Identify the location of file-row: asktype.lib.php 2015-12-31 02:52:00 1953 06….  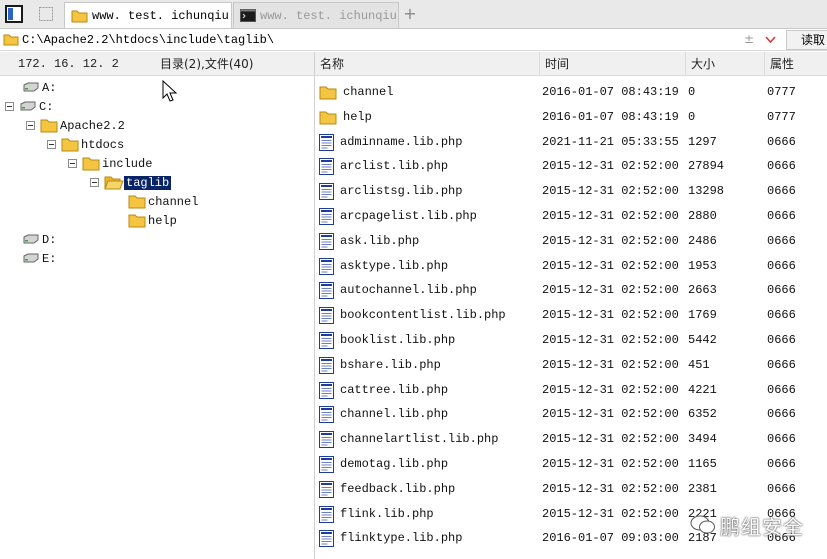
(571, 266).